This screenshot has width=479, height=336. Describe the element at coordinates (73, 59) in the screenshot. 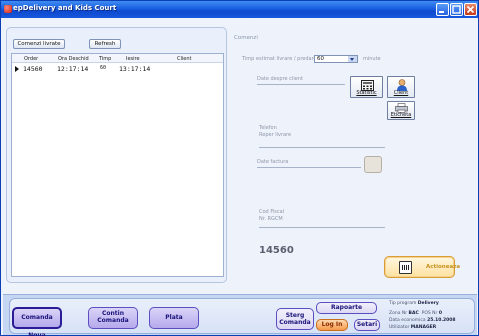

I see `col-open-time: Ora Deschid` at that location.